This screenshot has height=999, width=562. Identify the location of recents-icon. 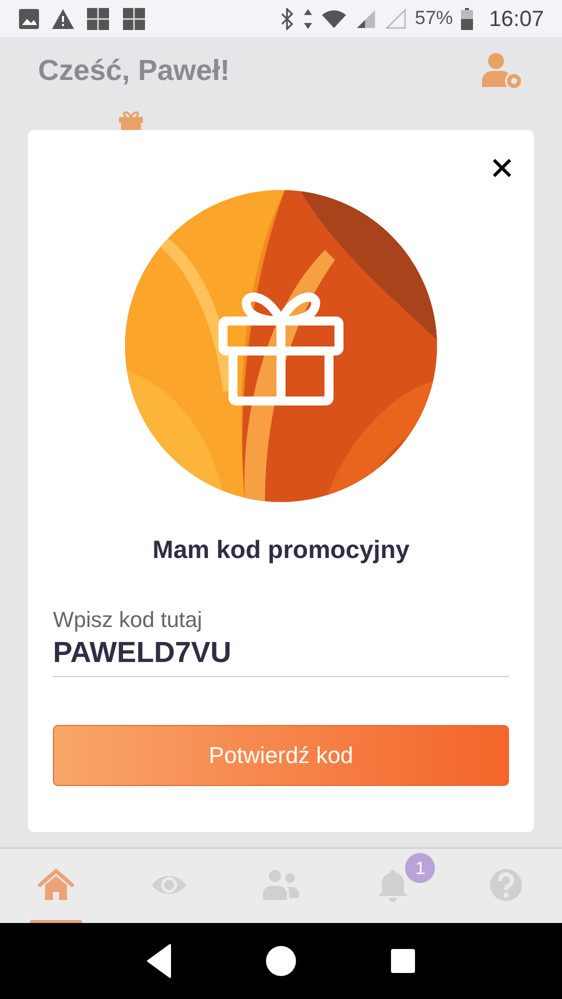
(403, 961).